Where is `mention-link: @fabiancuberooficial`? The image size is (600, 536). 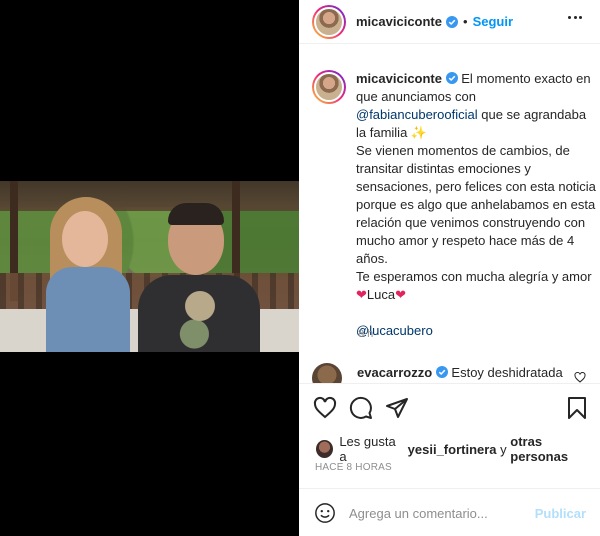 mention-link: @fabiancuberooficial is located at coordinates (417, 114).